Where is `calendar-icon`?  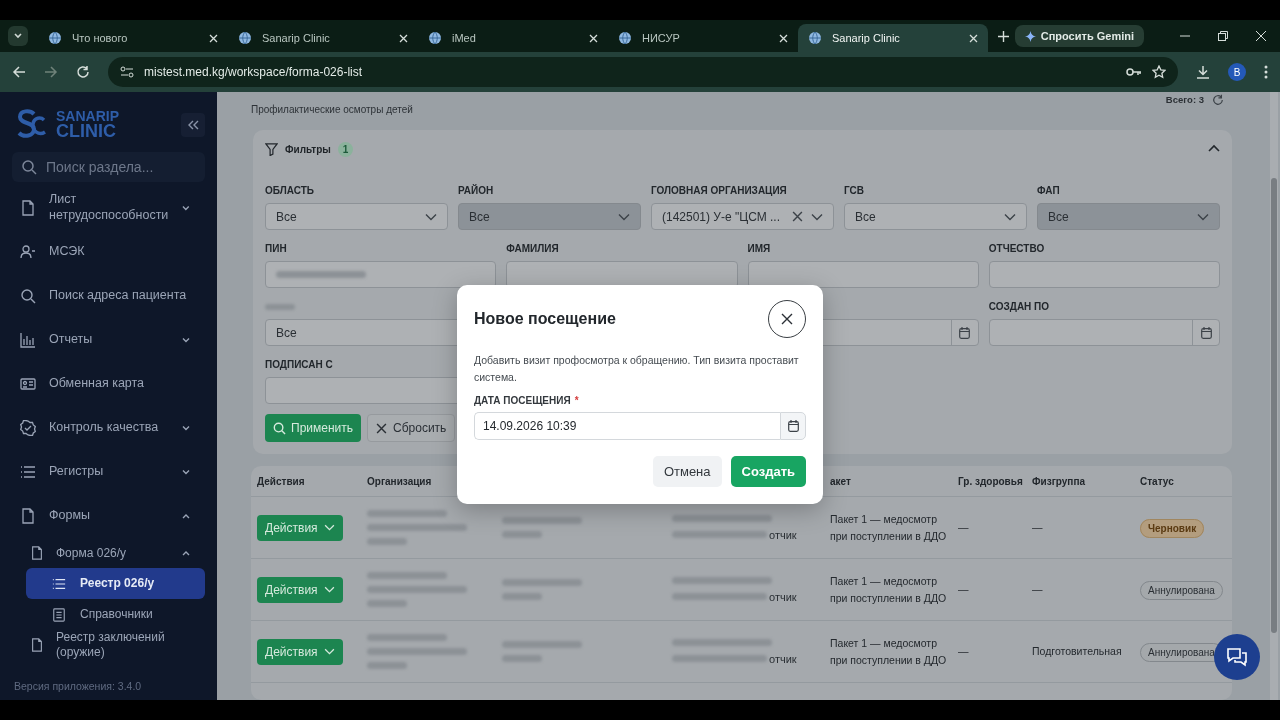
calendar-icon is located at coordinates (793, 425).